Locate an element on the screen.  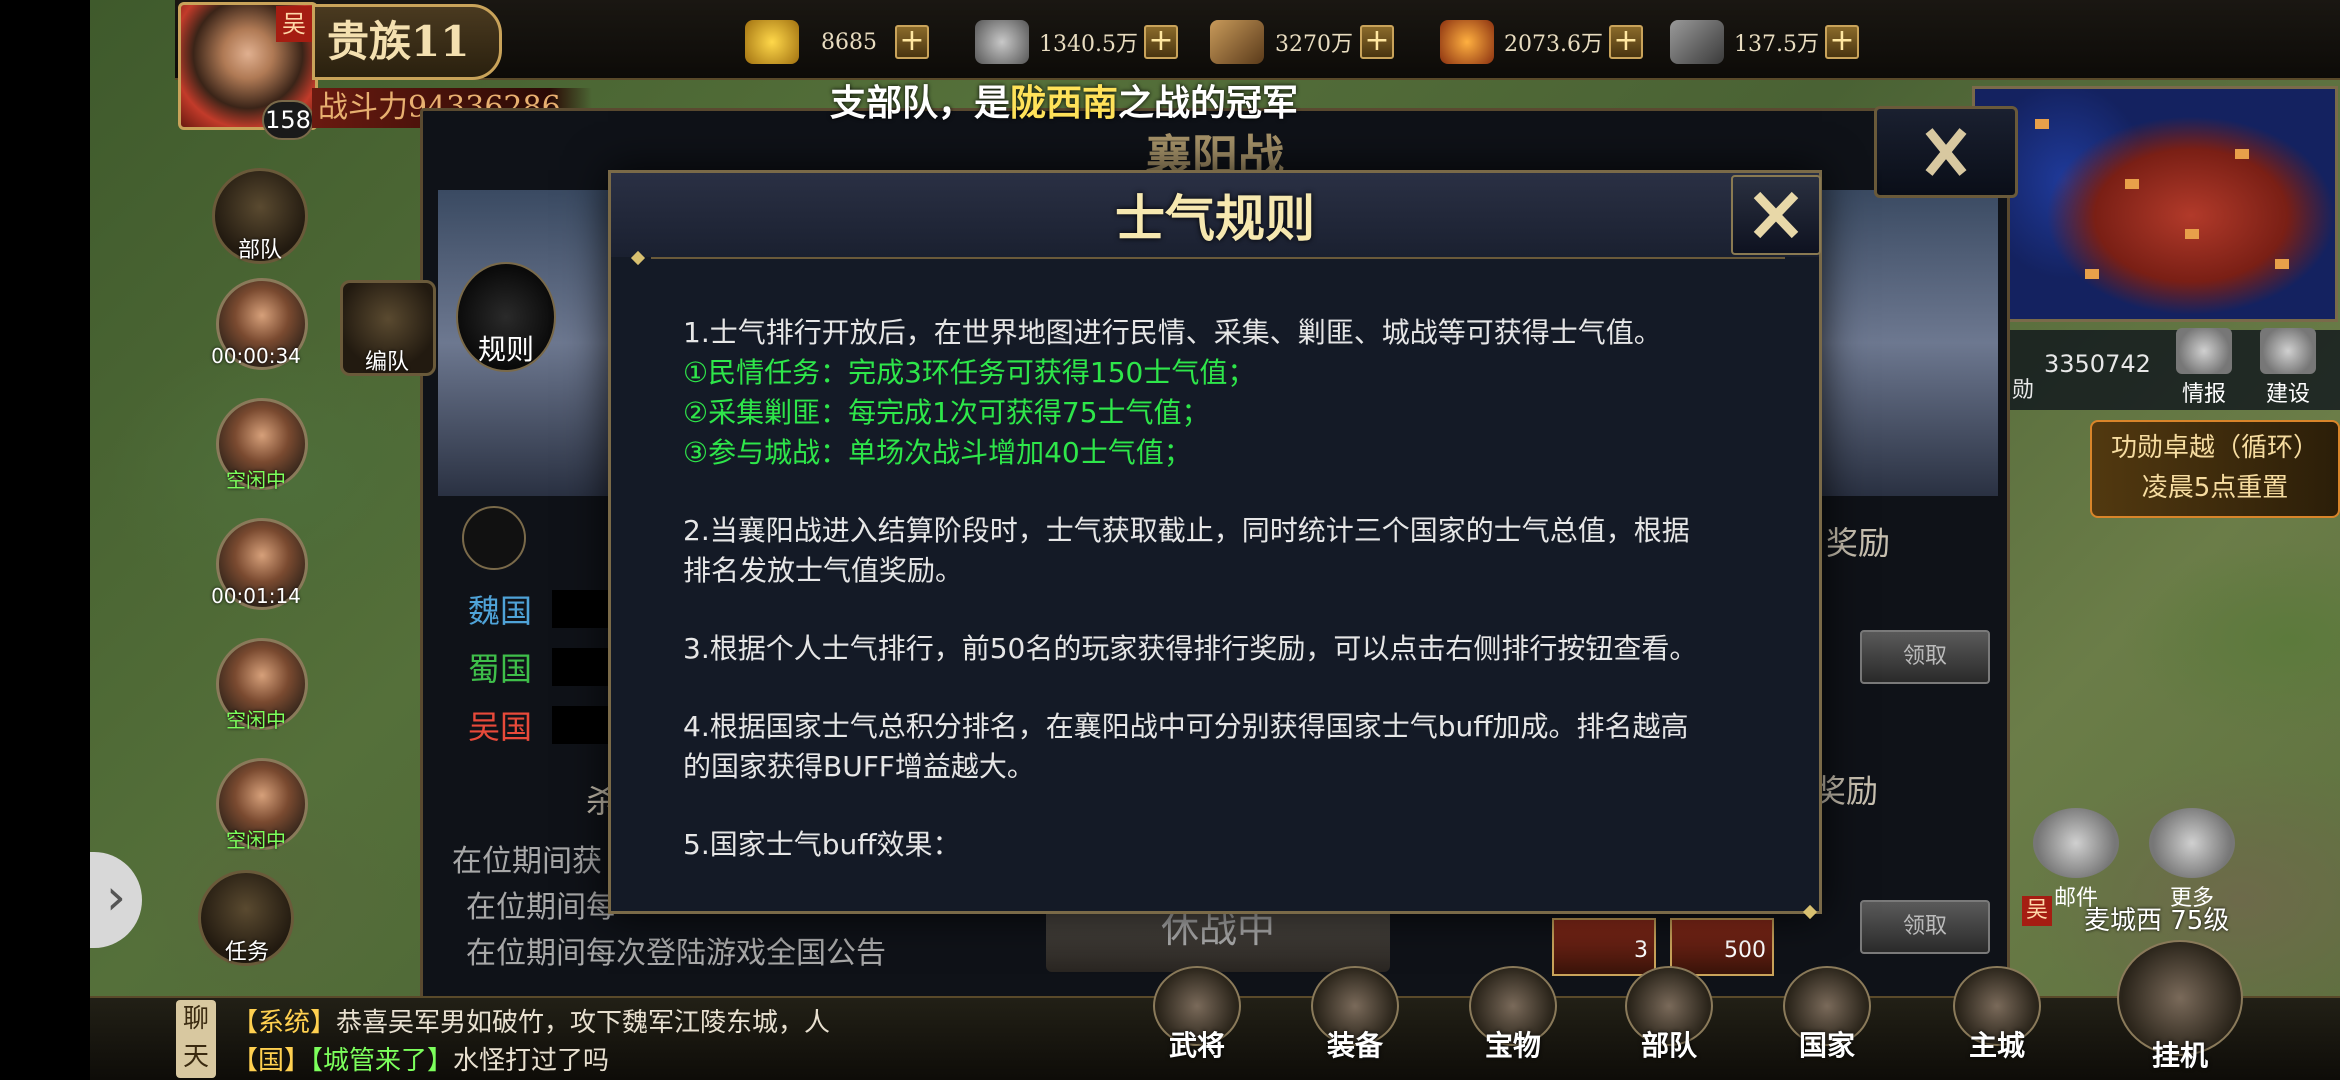
build-label: 建设 is located at coordinates (2287, 394).